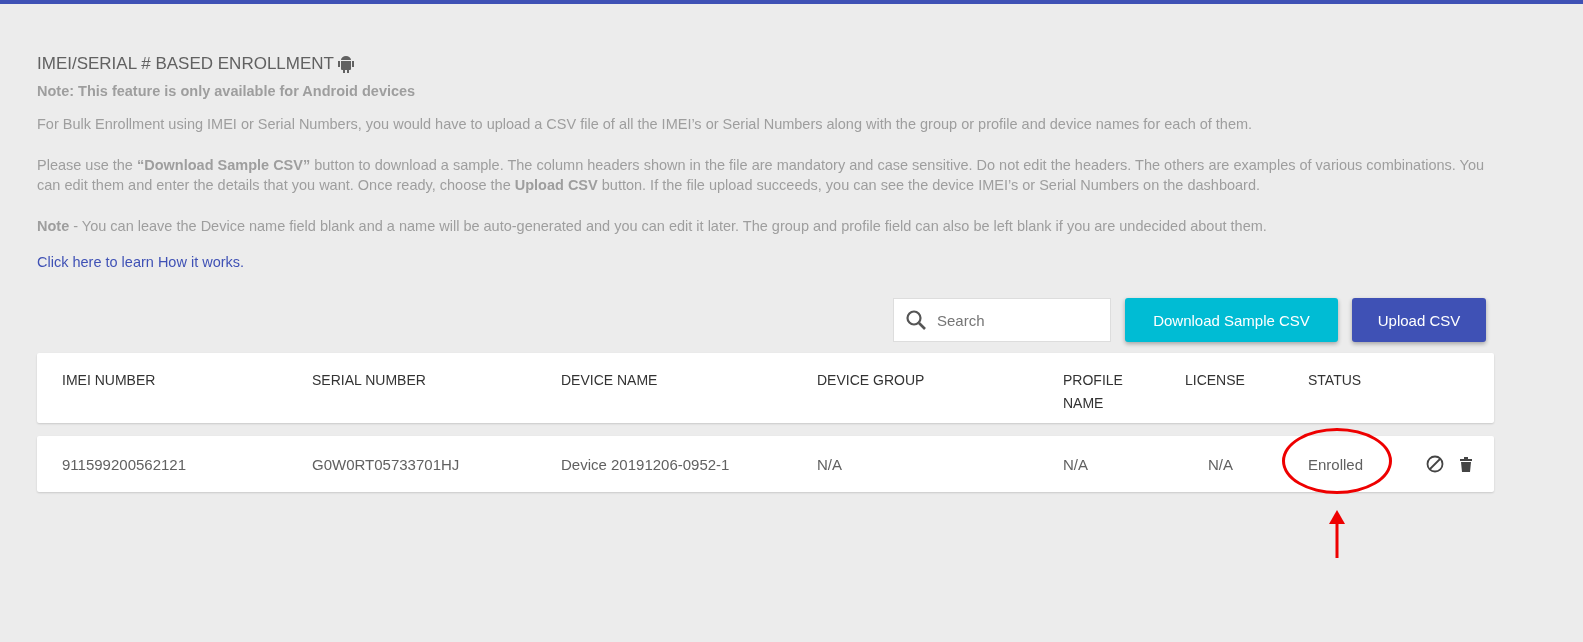  What do you see at coordinates (652, 226) in the screenshot?
I see `instruction-paragraph: Note - You can leave the Device name field blank and a name will be auto-generated and you can edit it later. The group and profile field can also be left blank if you are undecided about them.` at bounding box center [652, 226].